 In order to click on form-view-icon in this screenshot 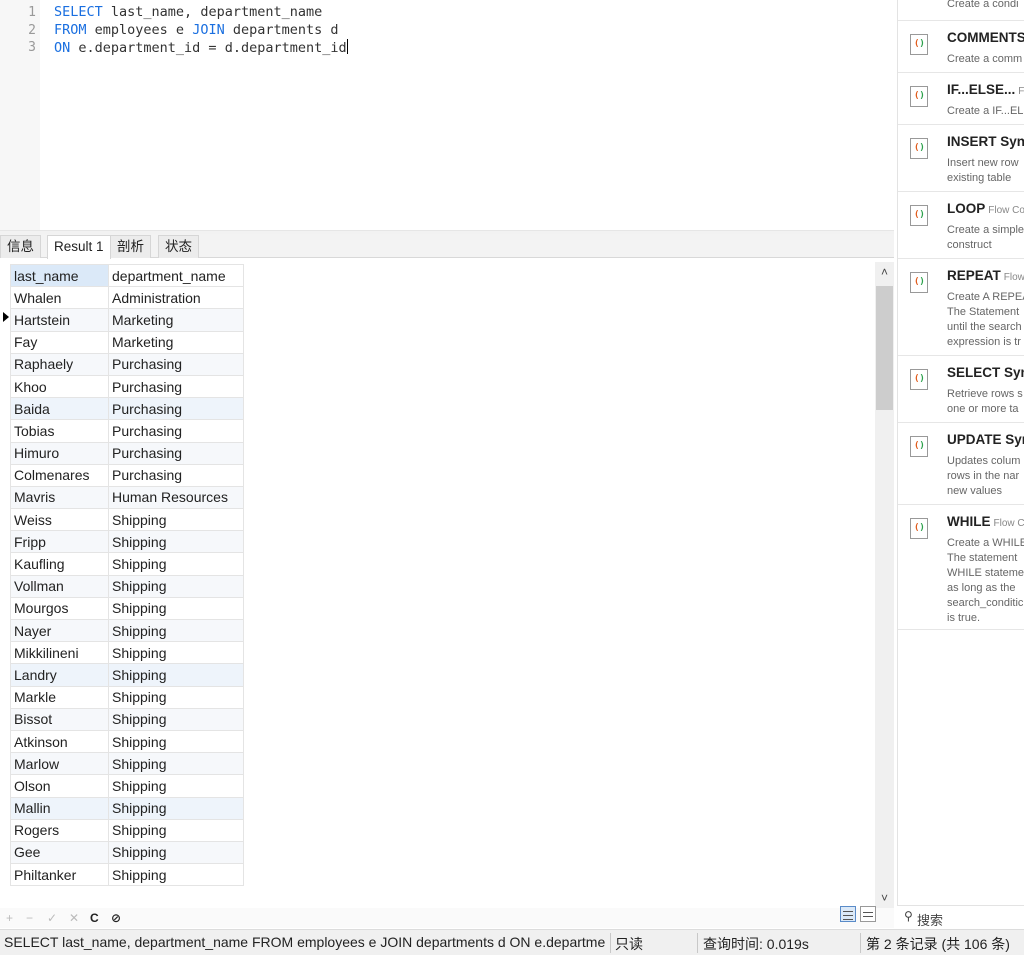, I will do `click(868, 914)`.